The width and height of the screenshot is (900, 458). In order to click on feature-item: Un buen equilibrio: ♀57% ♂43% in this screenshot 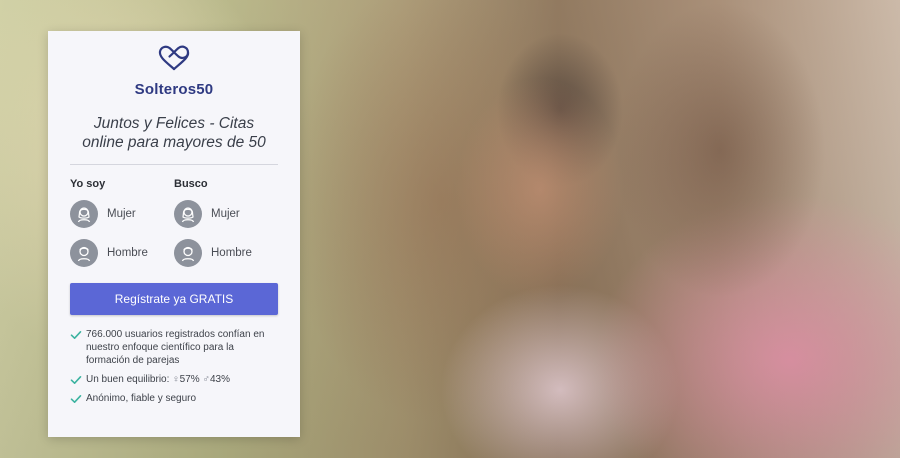, I will do `click(174, 379)`.